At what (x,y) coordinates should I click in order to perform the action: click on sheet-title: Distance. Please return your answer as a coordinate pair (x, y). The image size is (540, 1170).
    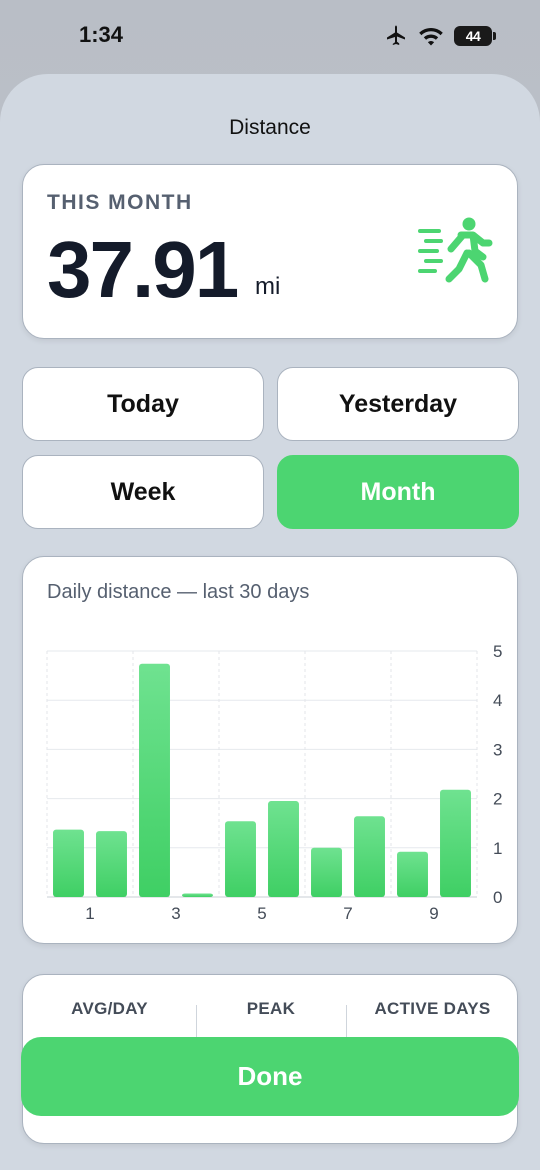
    Looking at the image, I should click on (270, 127).